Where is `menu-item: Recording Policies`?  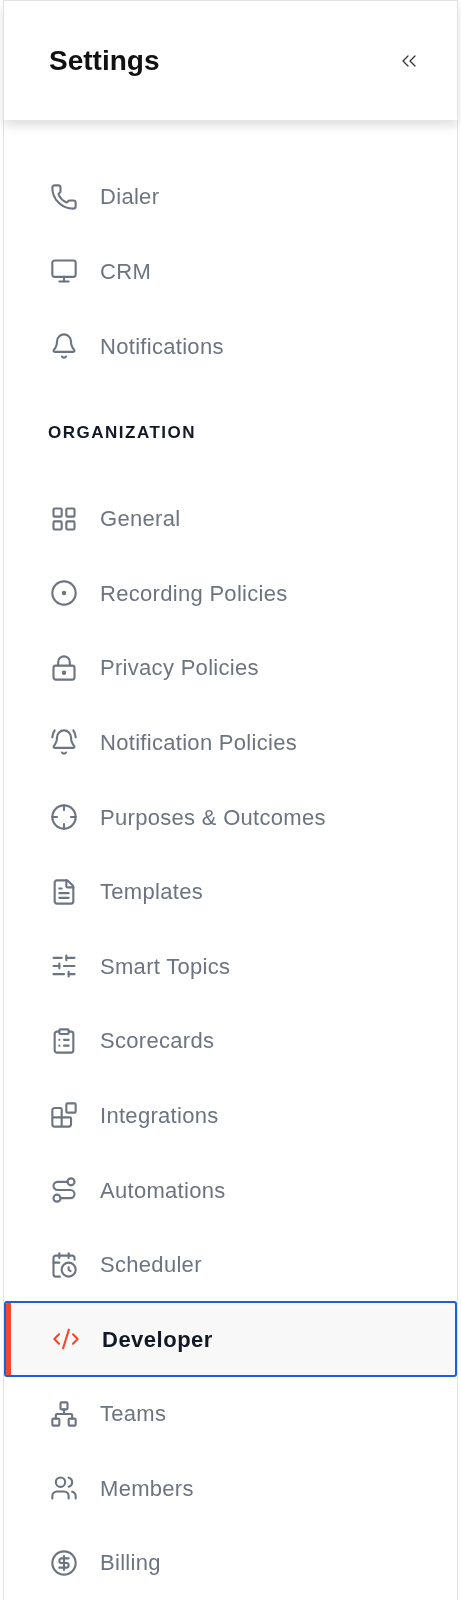
menu-item: Recording Policies is located at coordinates (230, 593).